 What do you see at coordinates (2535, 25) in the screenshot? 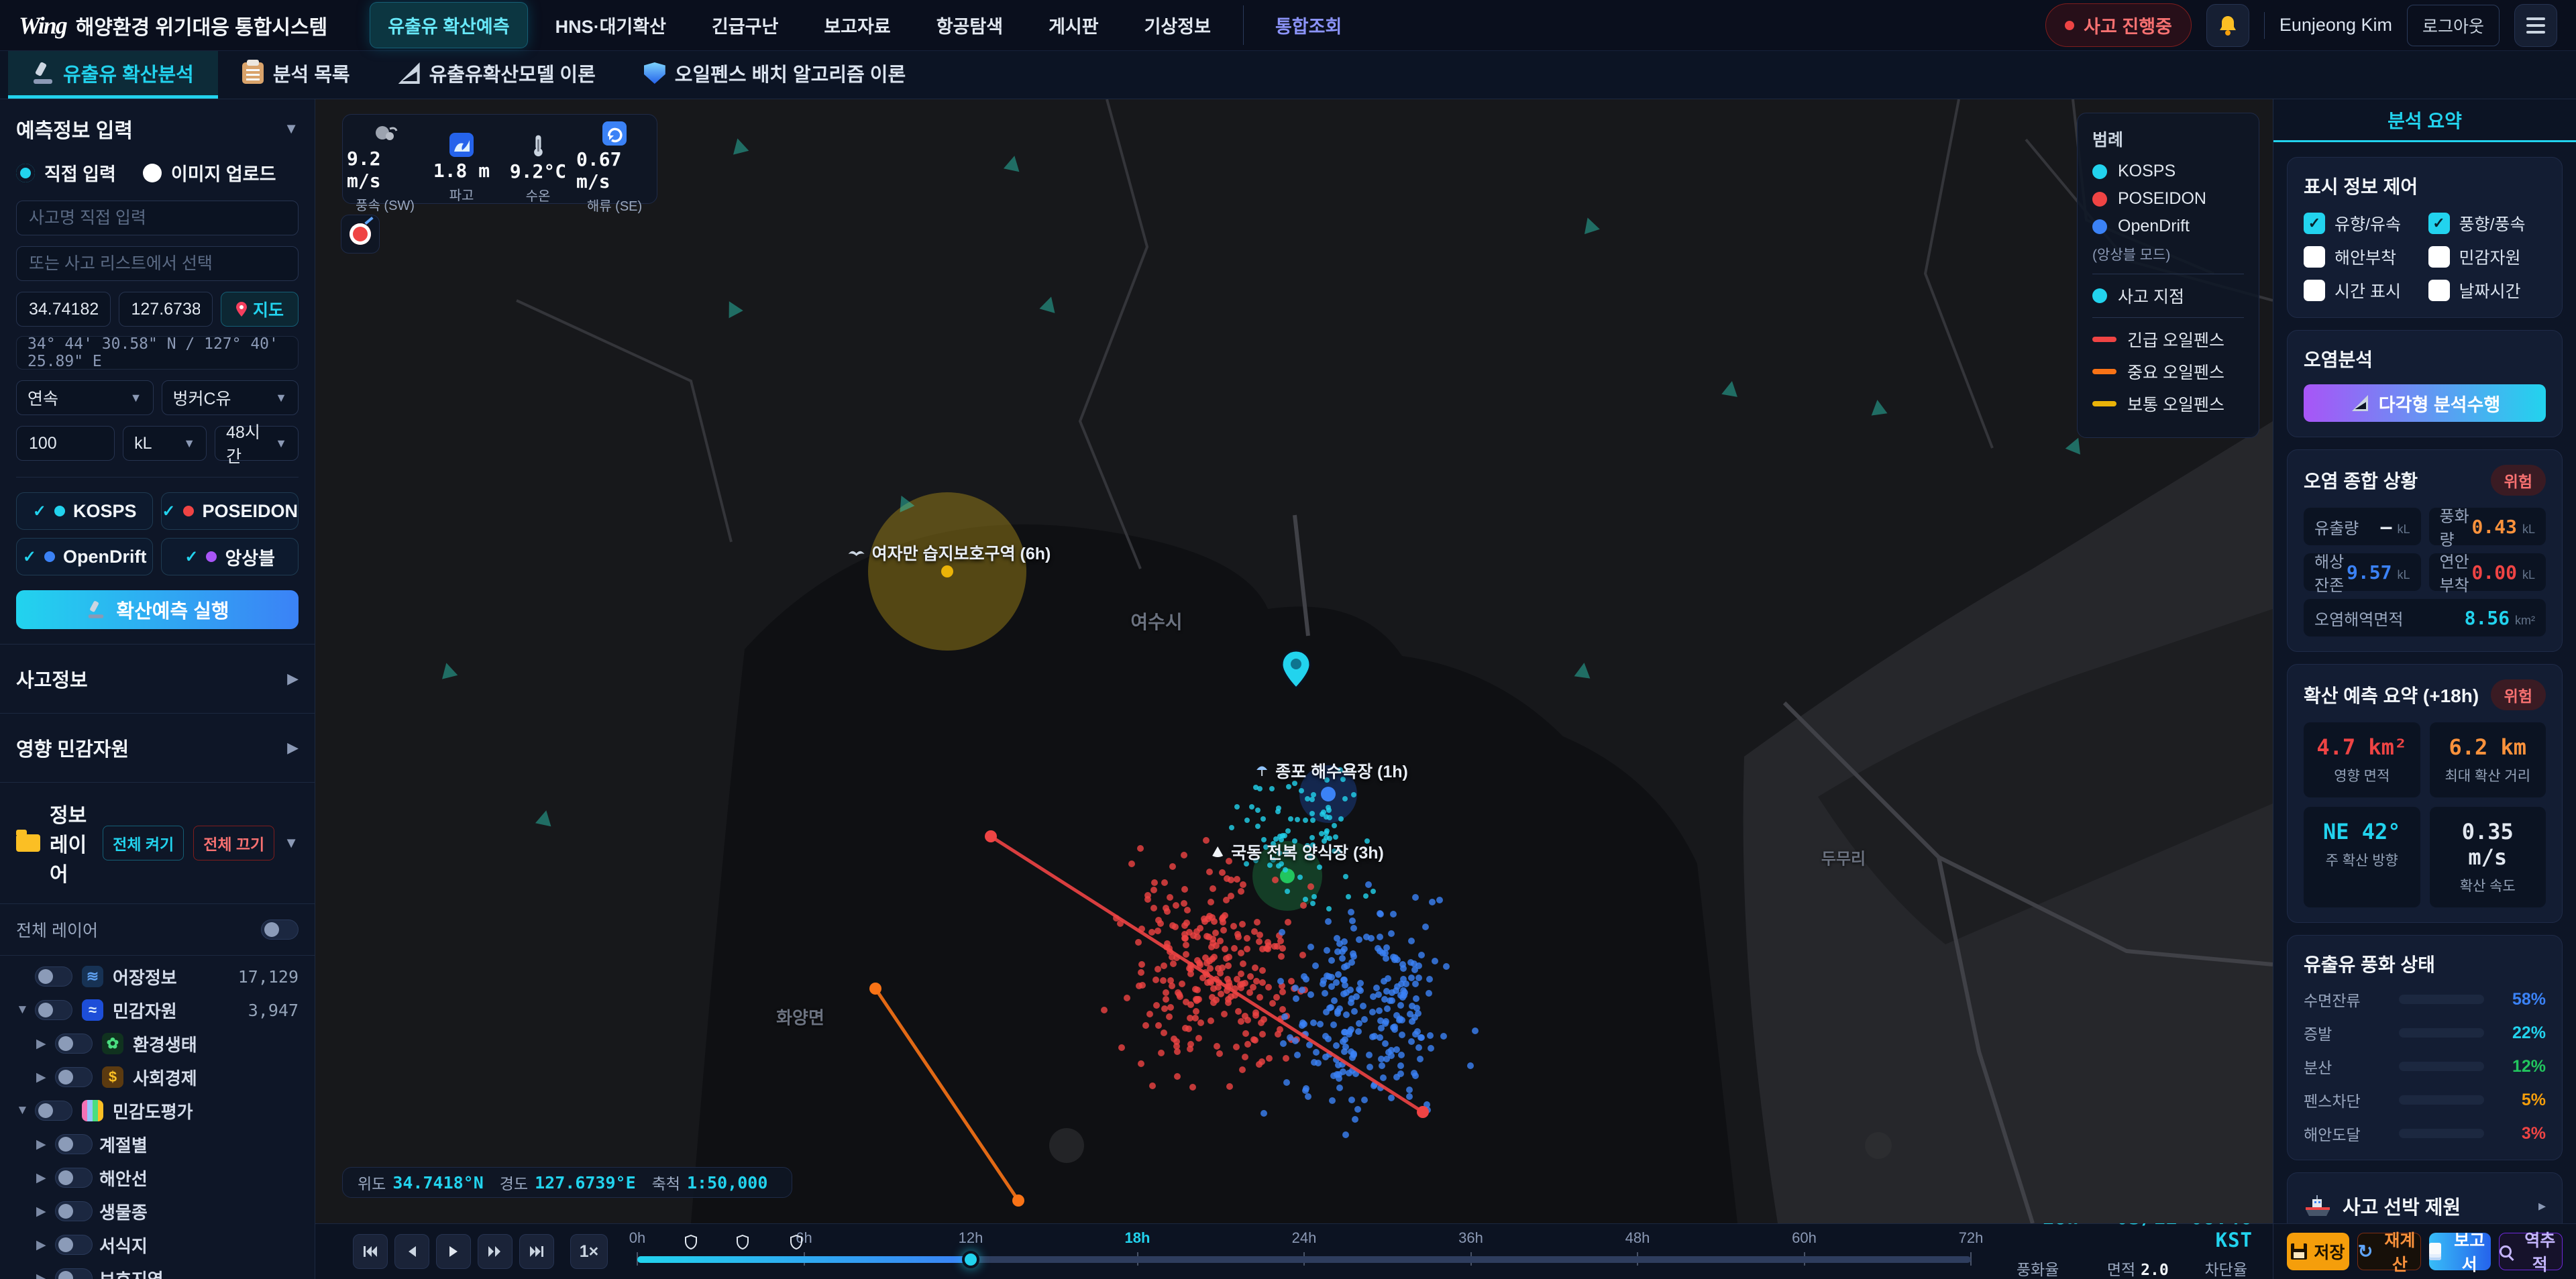
I see `menu-button` at bounding box center [2535, 25].